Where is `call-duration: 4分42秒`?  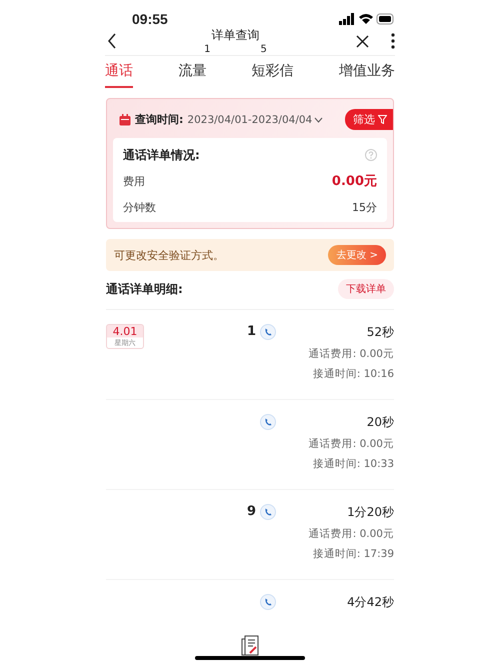
call-duration: 4分42秒 is located at coordinates (370, 602).